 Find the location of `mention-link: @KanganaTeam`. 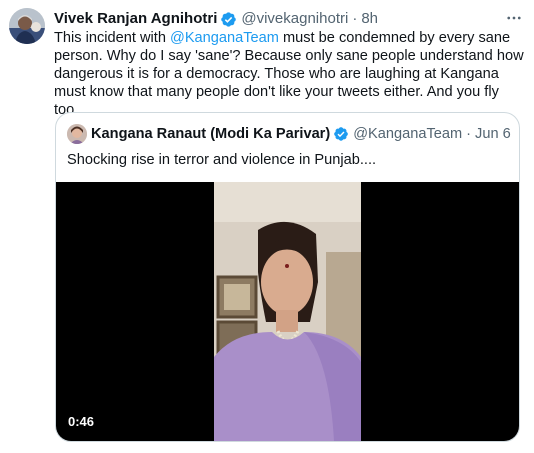

mention-link: @KanganaTeam is located at coordinates (224, 38).